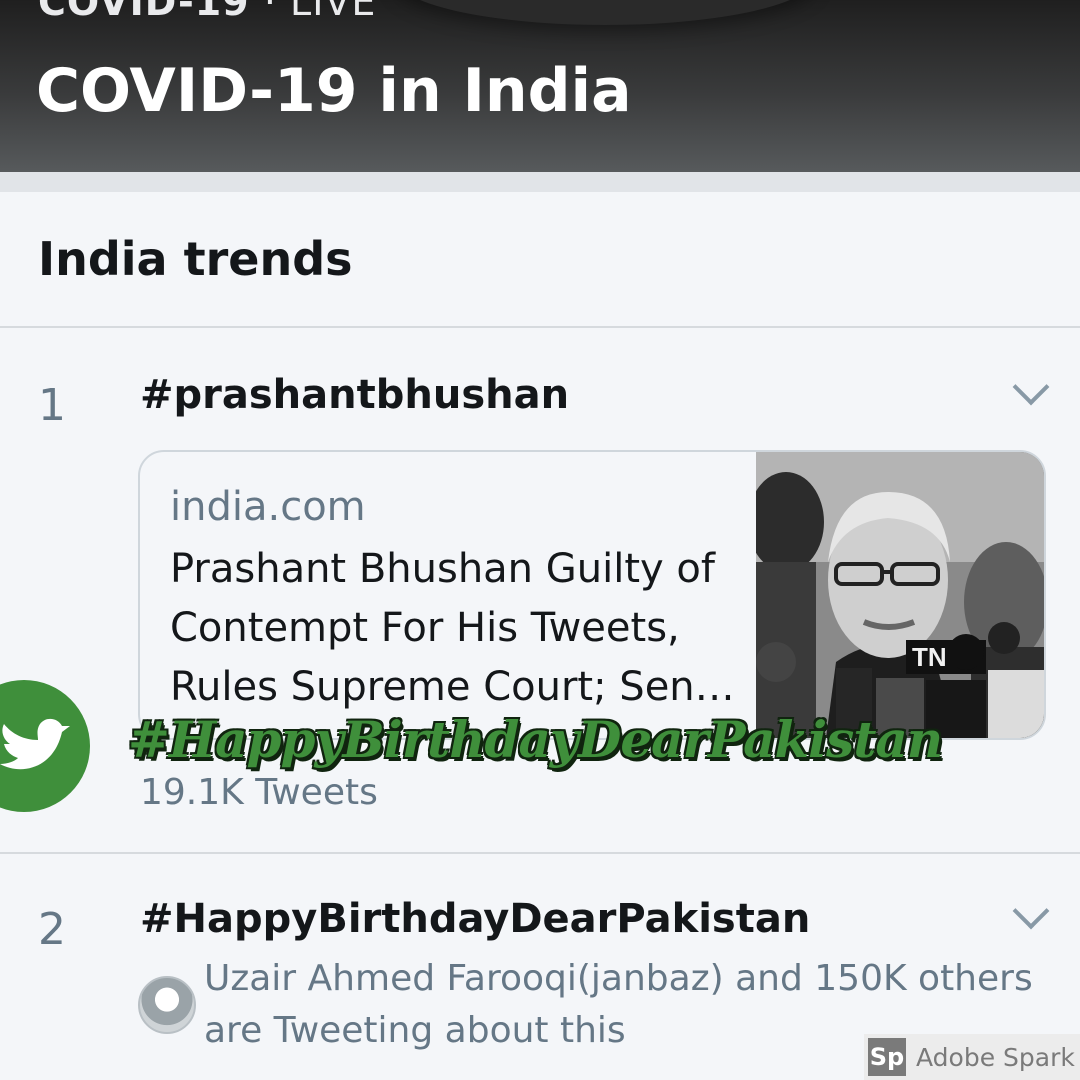 Image resolution: width=1080 pixels, height=1080 pixels. I want to click on kicker-status: LIVE, so click(333, 12).